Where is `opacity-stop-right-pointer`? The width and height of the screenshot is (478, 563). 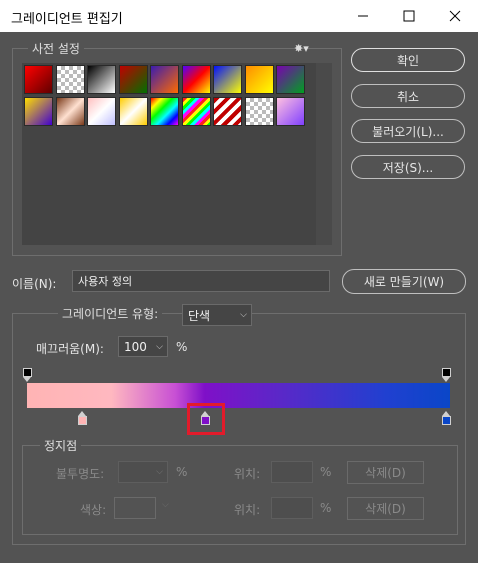 opacity-stop-right-pointer is located at coordinates (446, 379).